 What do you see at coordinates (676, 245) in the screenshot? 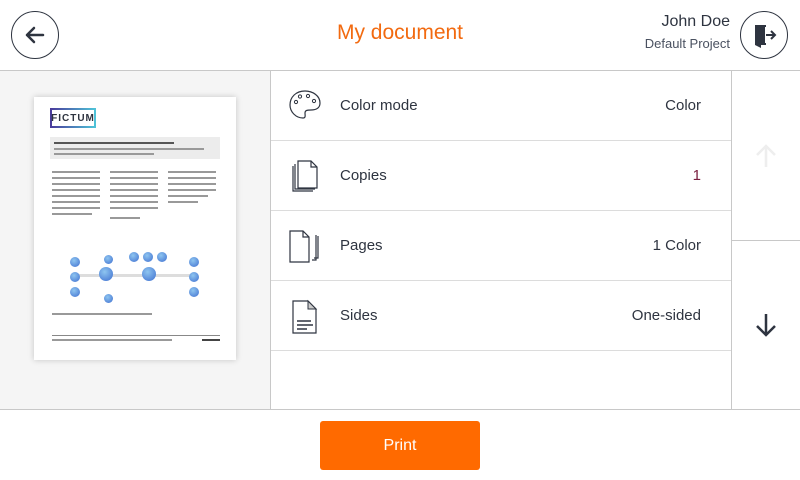
I see `option-value: 1 Color` at bounding box center [676, 245].